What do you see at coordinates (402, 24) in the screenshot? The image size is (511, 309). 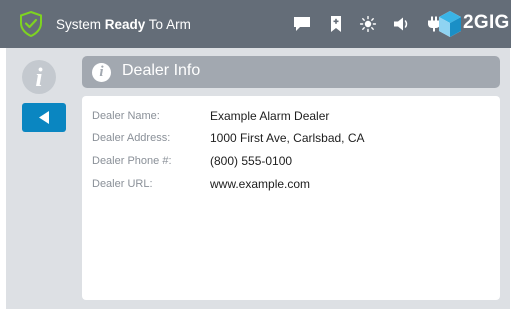 I see `volume-icon` at bounding box center [402, 24].